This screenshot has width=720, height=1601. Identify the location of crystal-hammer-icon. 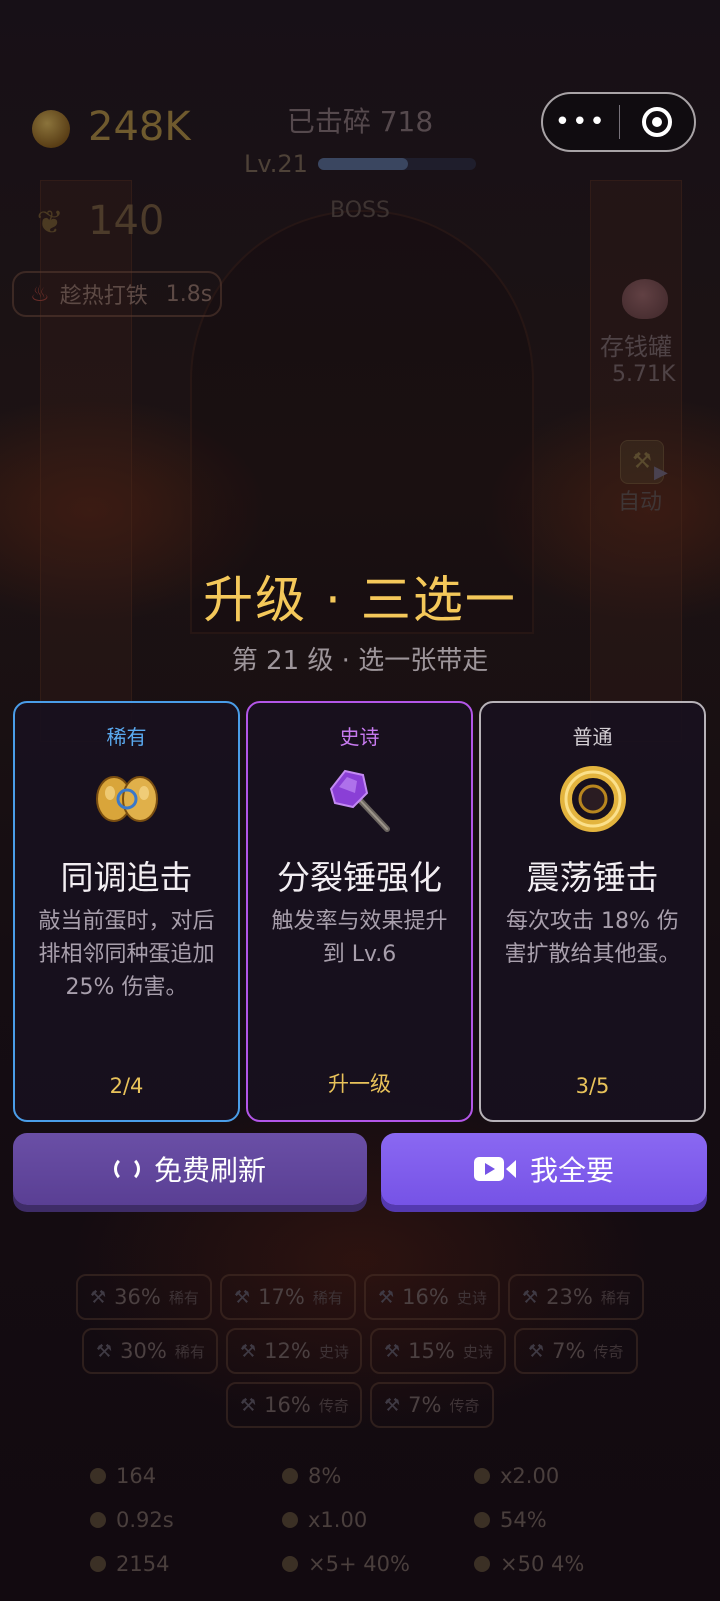
(359, 799).